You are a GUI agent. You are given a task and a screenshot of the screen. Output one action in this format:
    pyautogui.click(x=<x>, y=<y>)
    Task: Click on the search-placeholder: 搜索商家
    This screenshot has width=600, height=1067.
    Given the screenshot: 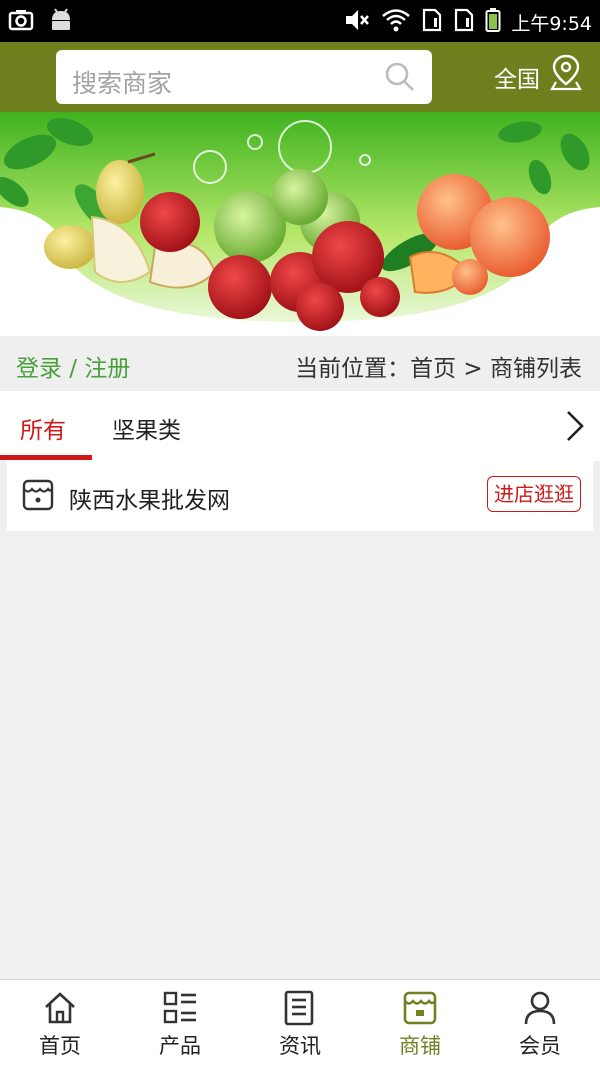 What is the action you would take?
    pyautogui.click(x=122, y=83)
    